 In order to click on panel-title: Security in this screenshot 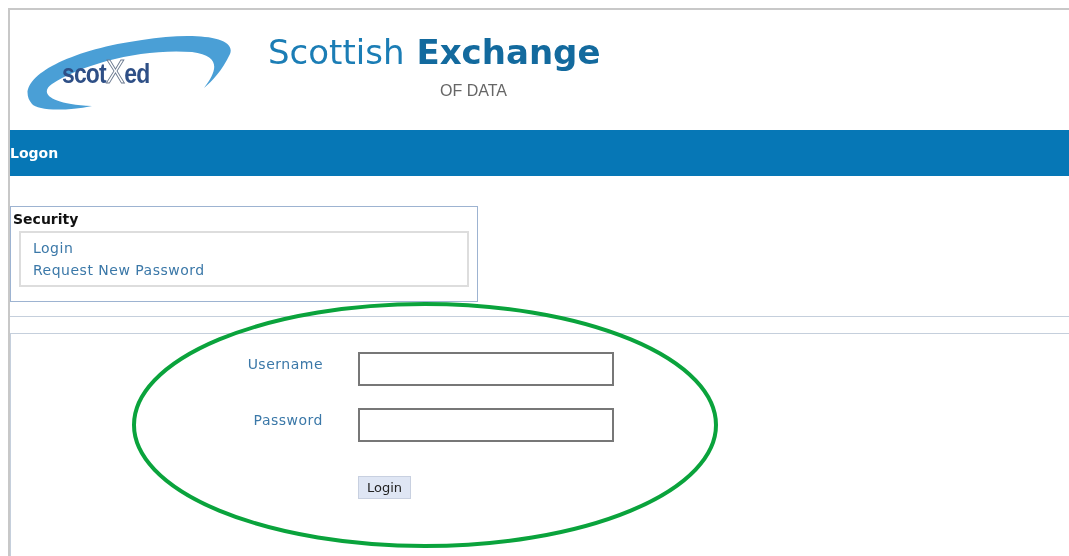, I will do `click(46, 219)`.